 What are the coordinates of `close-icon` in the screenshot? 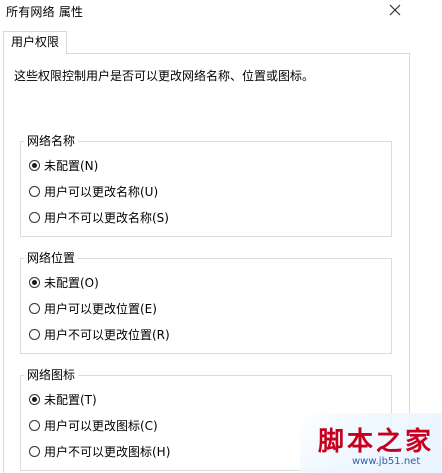 It's located at (395, 10).